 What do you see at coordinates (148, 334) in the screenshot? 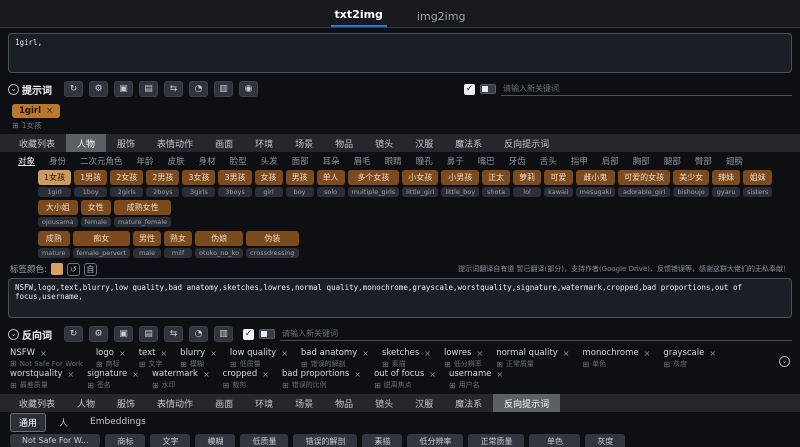
I see `notebook-icon: ▤` at bounding box center [148, 334].